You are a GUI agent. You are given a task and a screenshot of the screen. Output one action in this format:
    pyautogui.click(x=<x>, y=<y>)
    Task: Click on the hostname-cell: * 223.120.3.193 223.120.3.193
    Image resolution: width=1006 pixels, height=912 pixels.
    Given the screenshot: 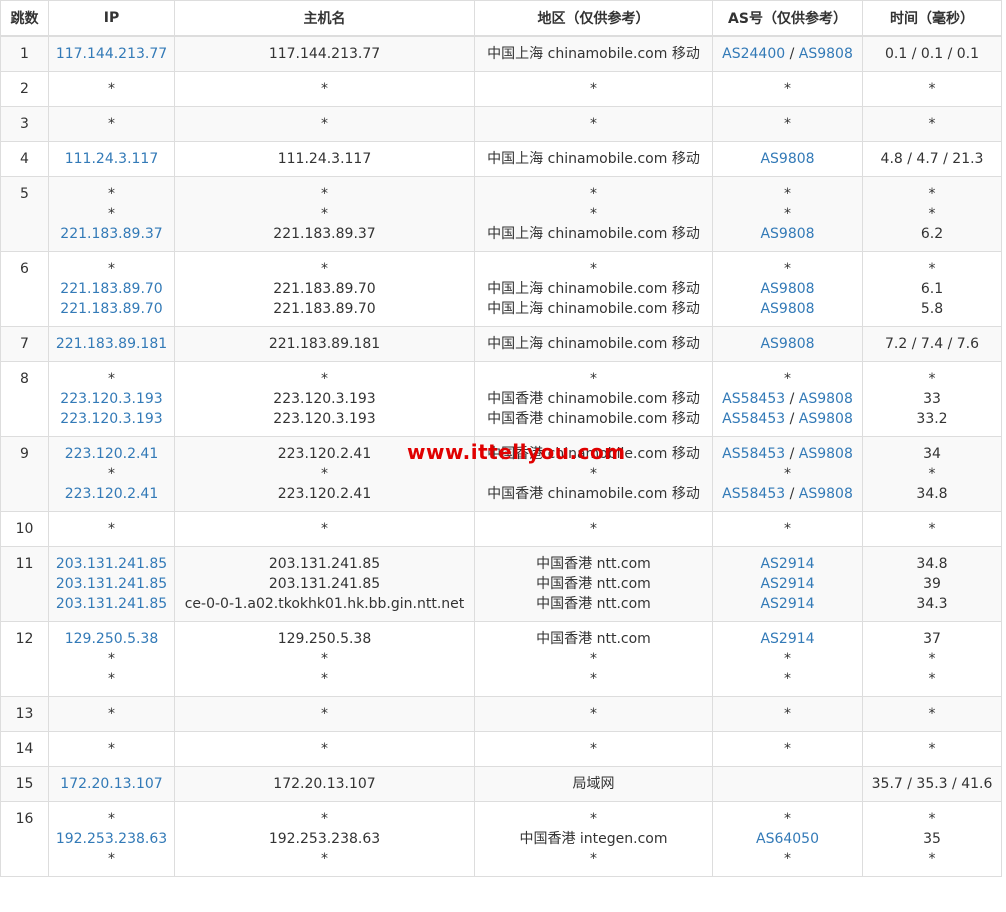 What is the action you would take?
    pyautogui.click(x=324, y=399)
    